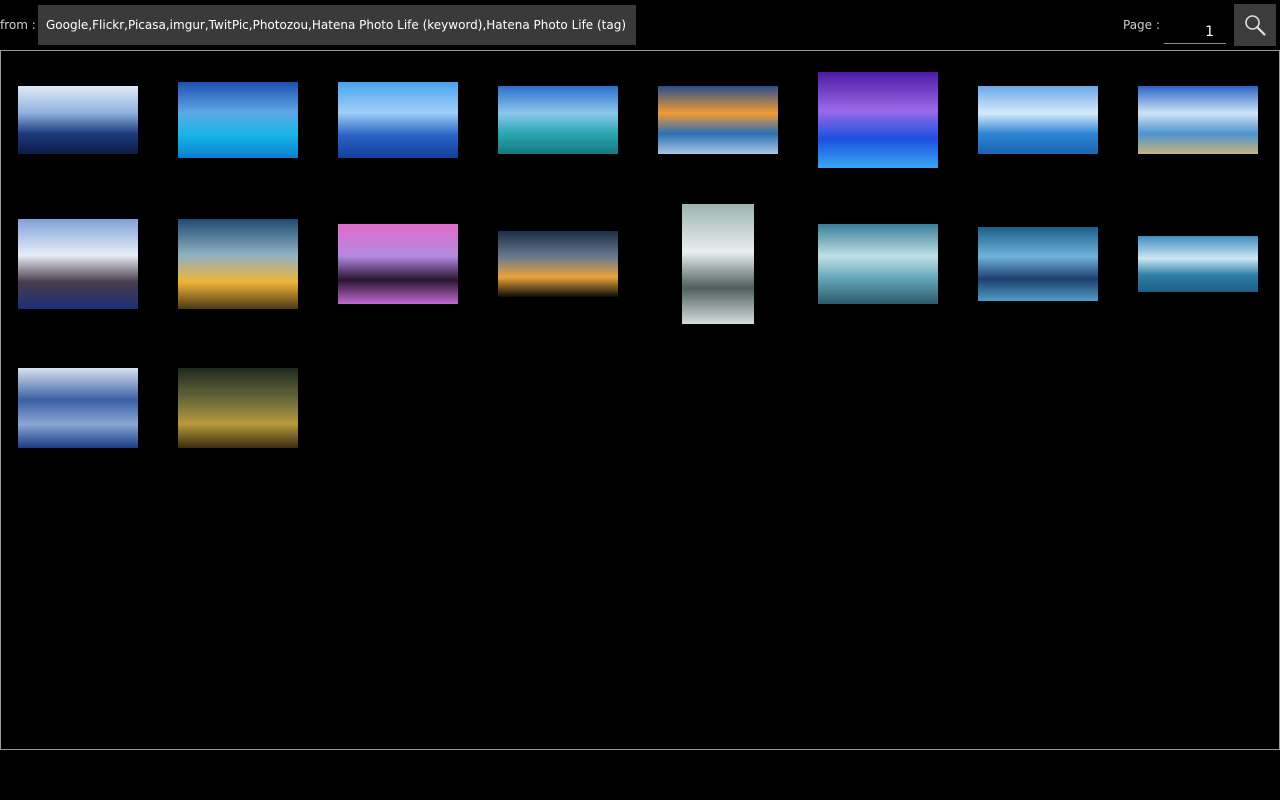 The width and height of the screenshot is (1280, 800). What do you see at coordinates (18, 25) in the screenshot?
I see `from-label: from :` at bounding box center [18, 25].